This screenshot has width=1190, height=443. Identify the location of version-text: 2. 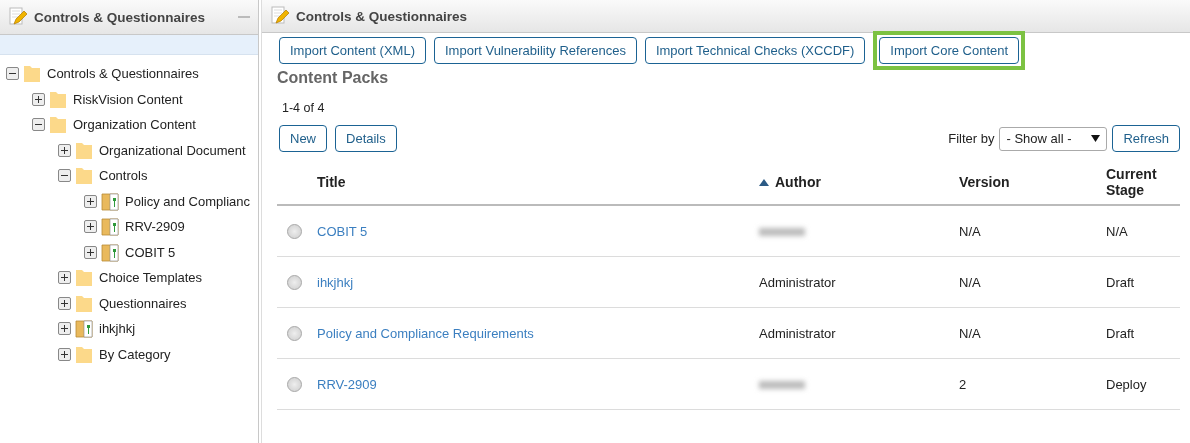
(963, 384).